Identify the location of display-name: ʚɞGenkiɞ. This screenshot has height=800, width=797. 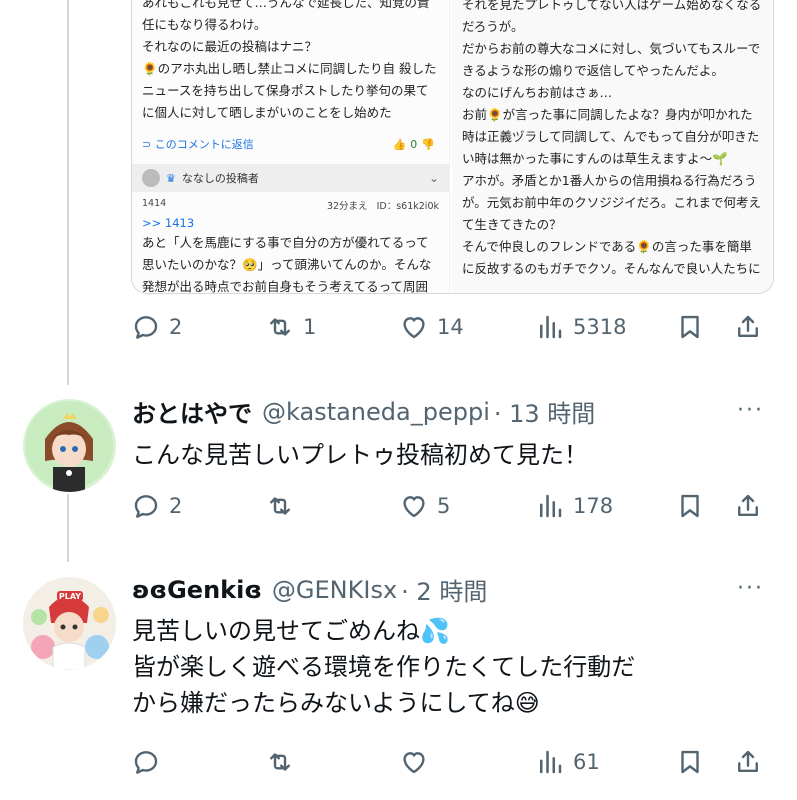
(197, 590).